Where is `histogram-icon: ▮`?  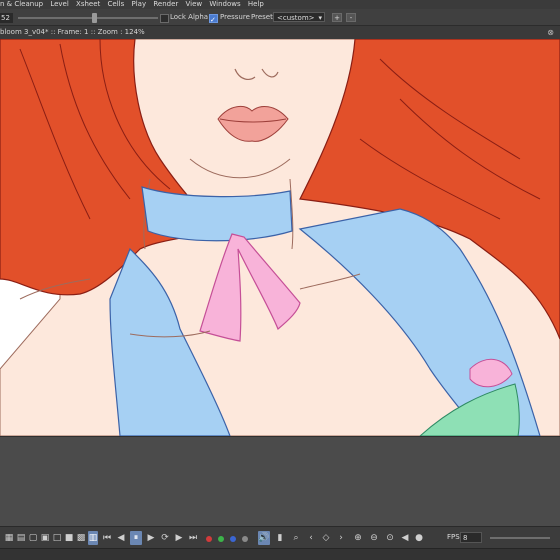
histogram-icon: ▮ is located at coordinates (280, 538).